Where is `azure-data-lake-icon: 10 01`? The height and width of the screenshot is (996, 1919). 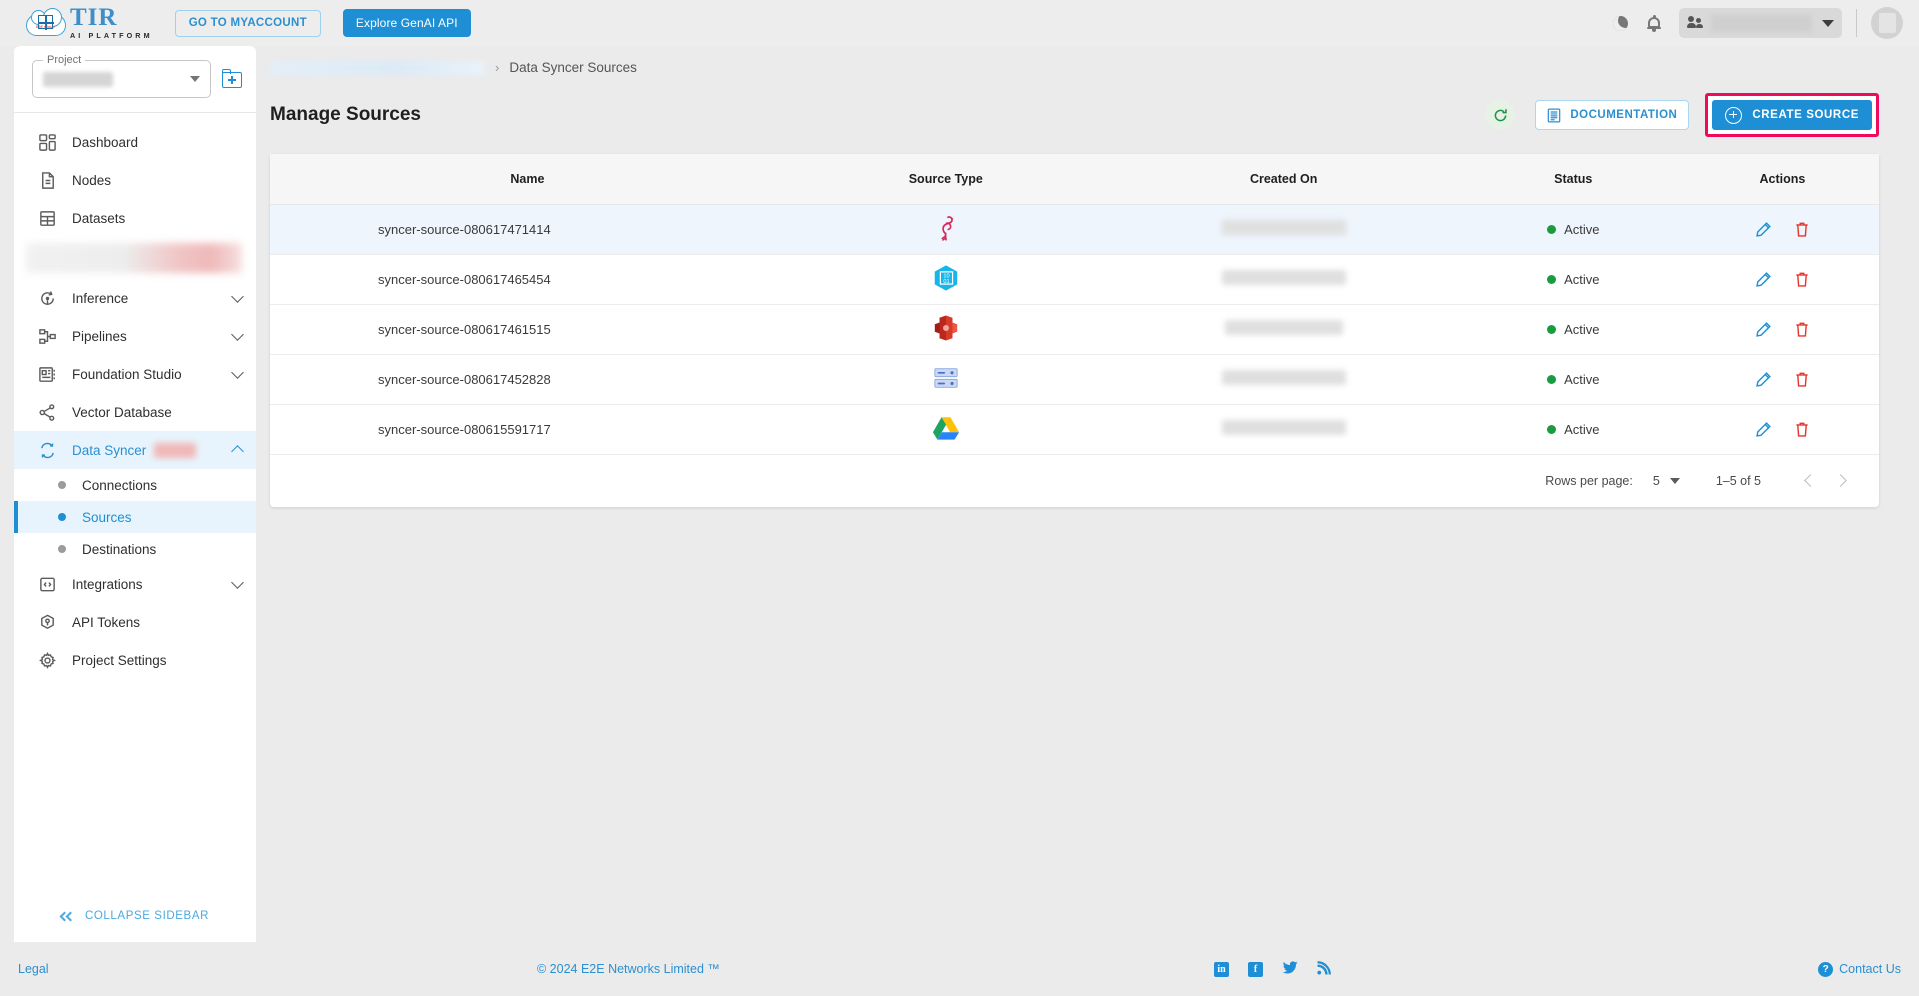 azure-data-lake-icon: 10 01 is located at coordinates (946, 277).